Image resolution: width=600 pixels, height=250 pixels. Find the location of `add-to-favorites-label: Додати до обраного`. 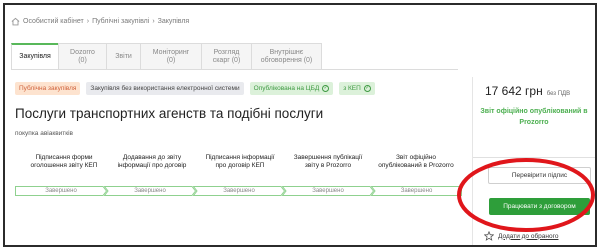

add-to-favorites-label: Додати до обраного is located at coordinates (528, 236).